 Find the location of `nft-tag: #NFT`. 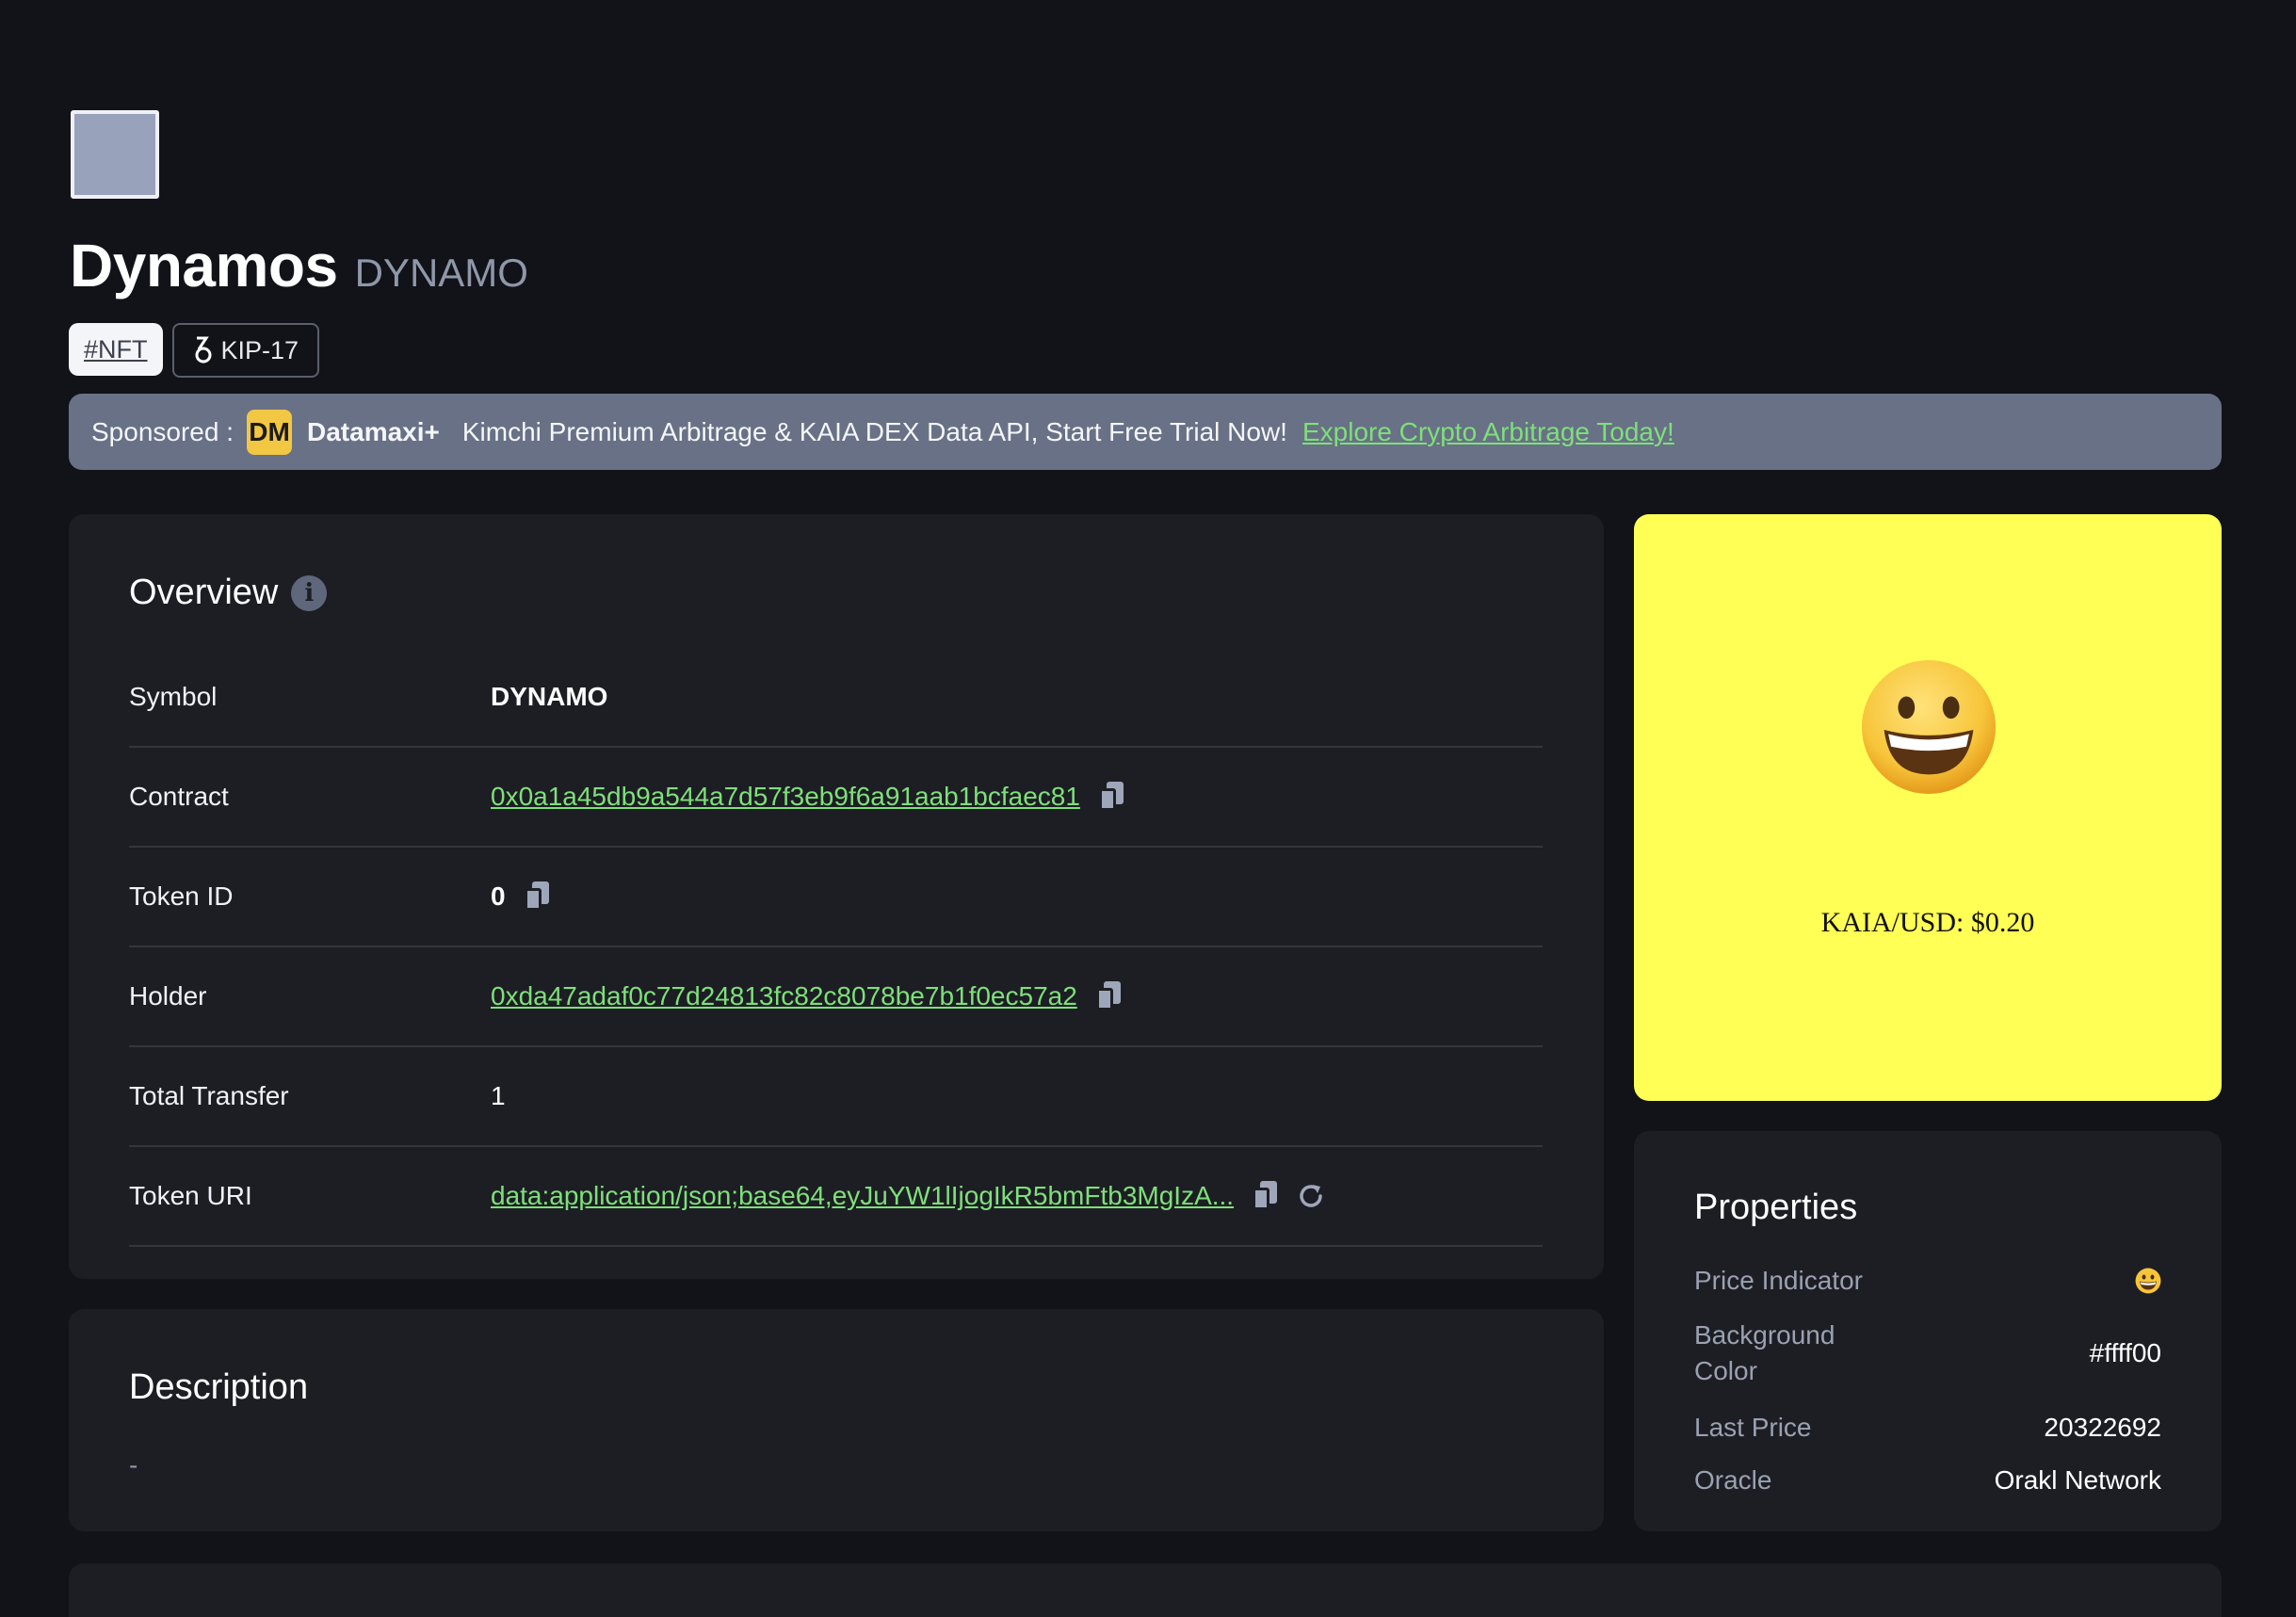

nft-tag: #NFT is located at coordinates (116, 349).